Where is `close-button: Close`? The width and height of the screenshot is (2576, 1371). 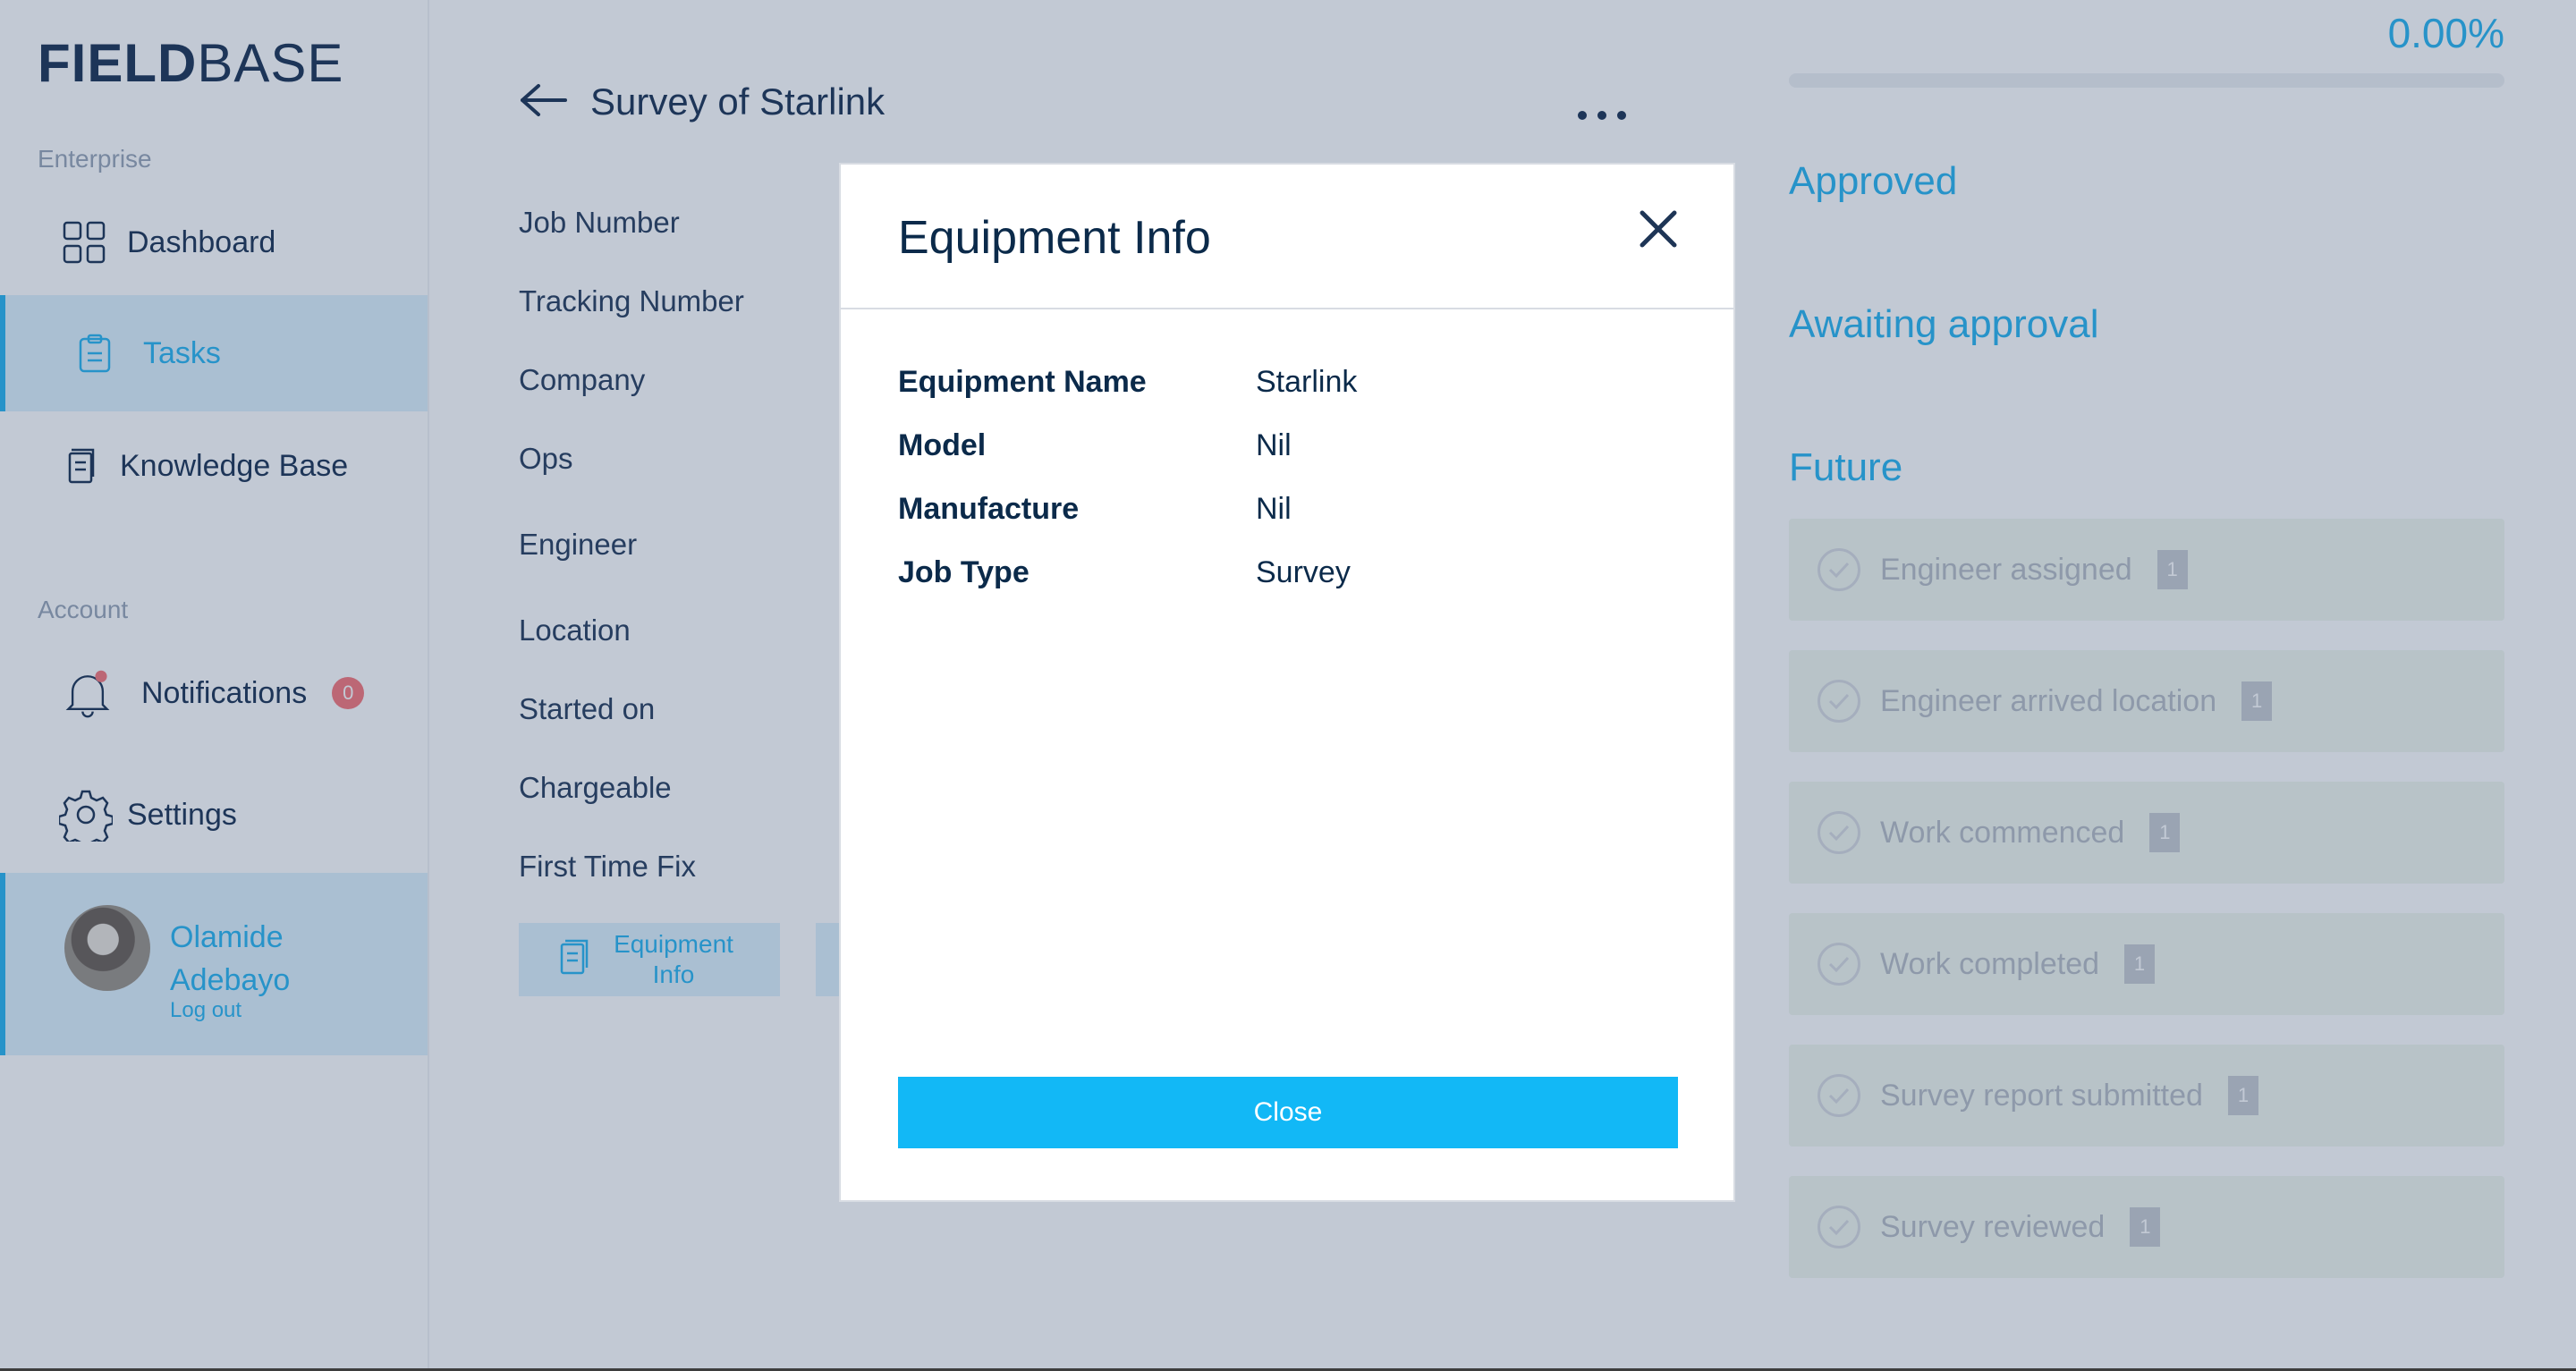 close-button: Close is located at coordinates (1288, 1112).